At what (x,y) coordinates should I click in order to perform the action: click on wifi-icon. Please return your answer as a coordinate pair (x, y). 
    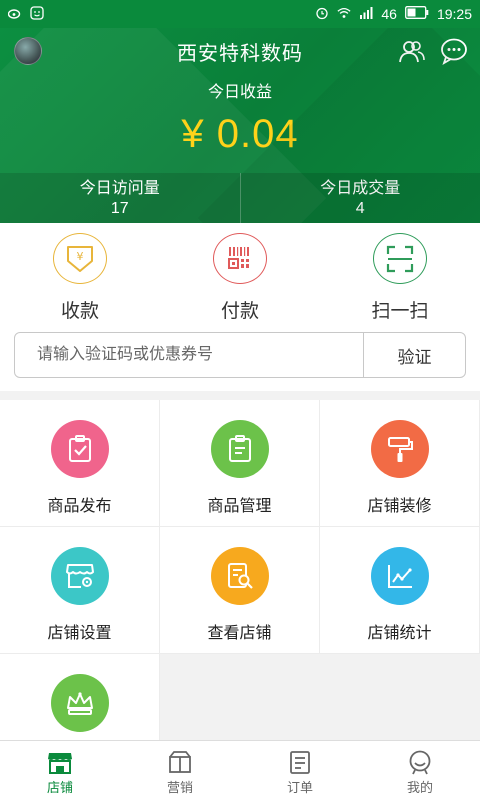
    Looking at the image, I should click on (344, 14).